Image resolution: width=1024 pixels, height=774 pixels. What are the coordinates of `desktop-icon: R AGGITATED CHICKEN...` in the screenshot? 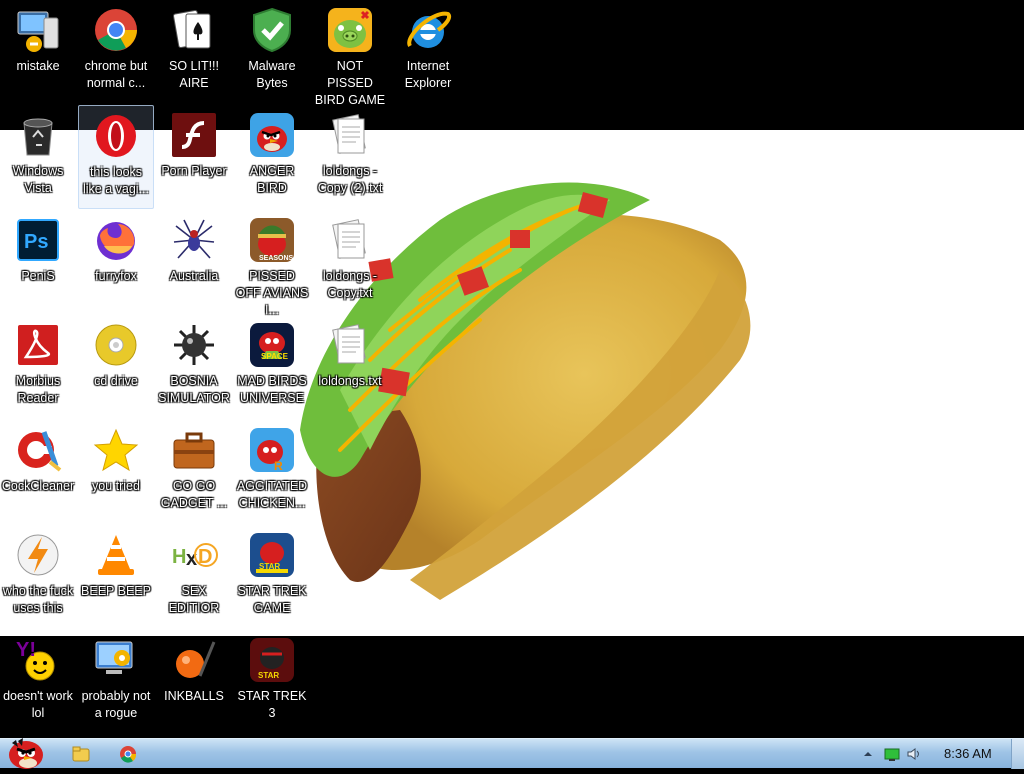 It's located at (272, 472).